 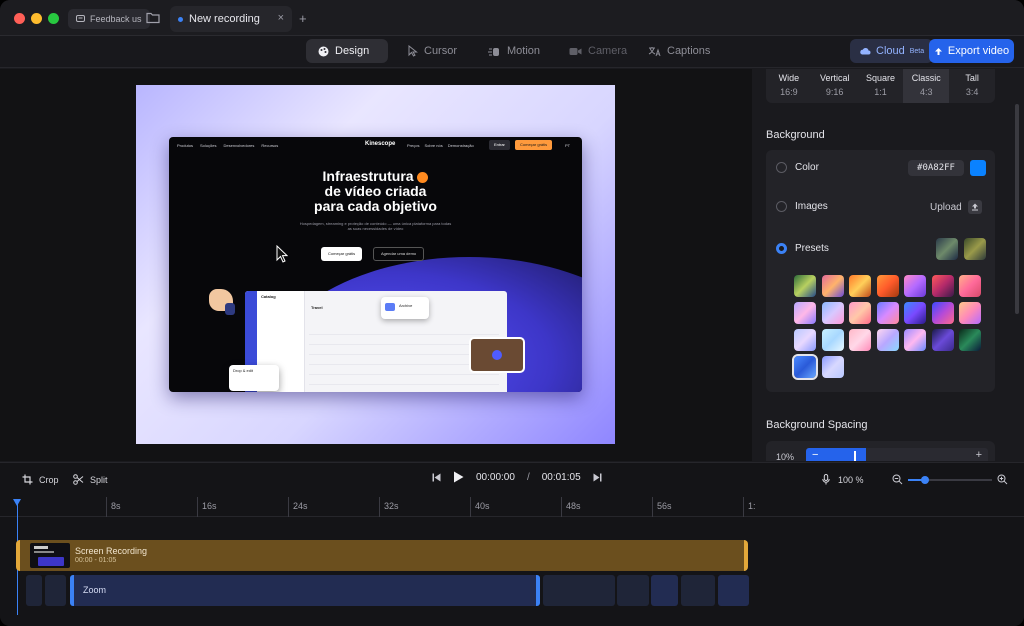 I want to click on skip-forward-icon, so click(x=597, y=477).